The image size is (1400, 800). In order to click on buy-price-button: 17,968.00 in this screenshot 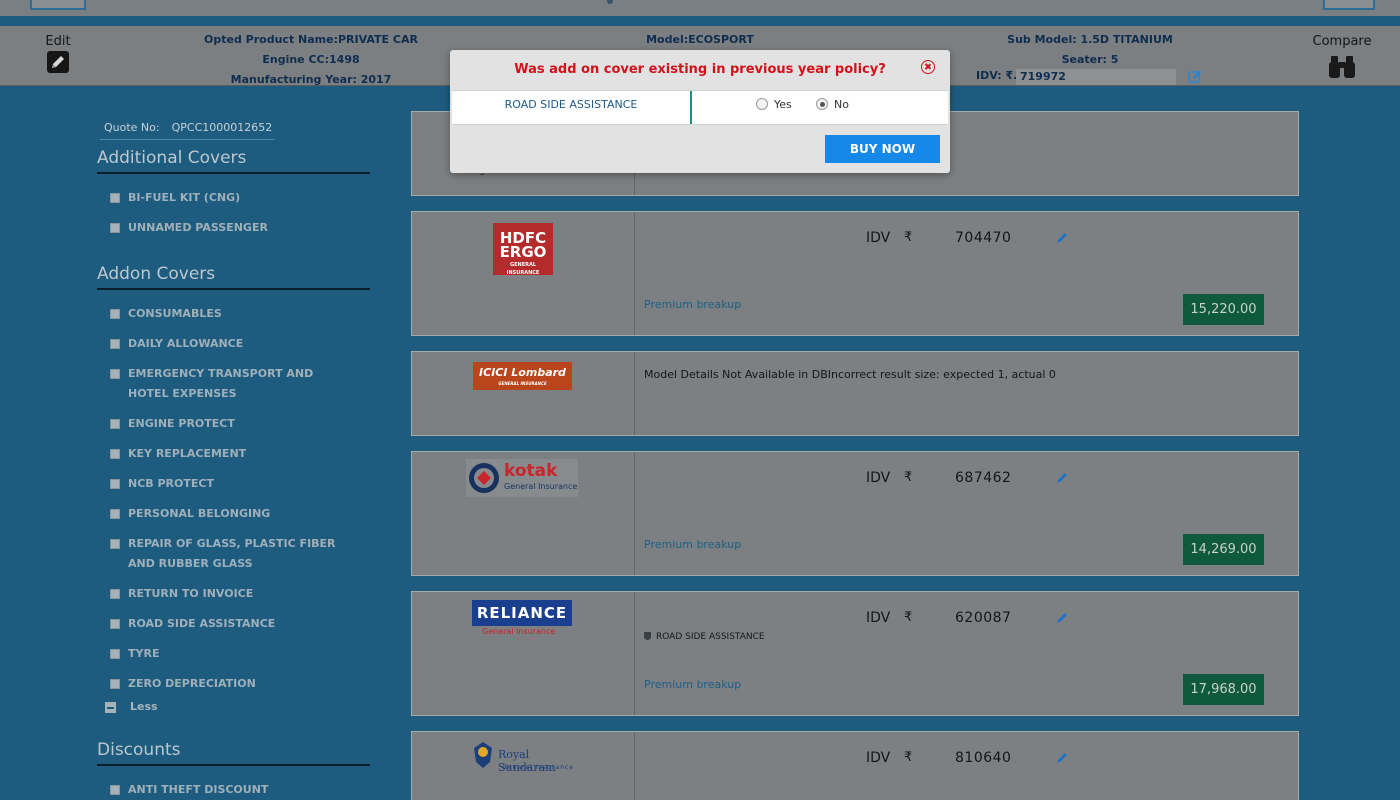, I will do `click(1223, 689)`.